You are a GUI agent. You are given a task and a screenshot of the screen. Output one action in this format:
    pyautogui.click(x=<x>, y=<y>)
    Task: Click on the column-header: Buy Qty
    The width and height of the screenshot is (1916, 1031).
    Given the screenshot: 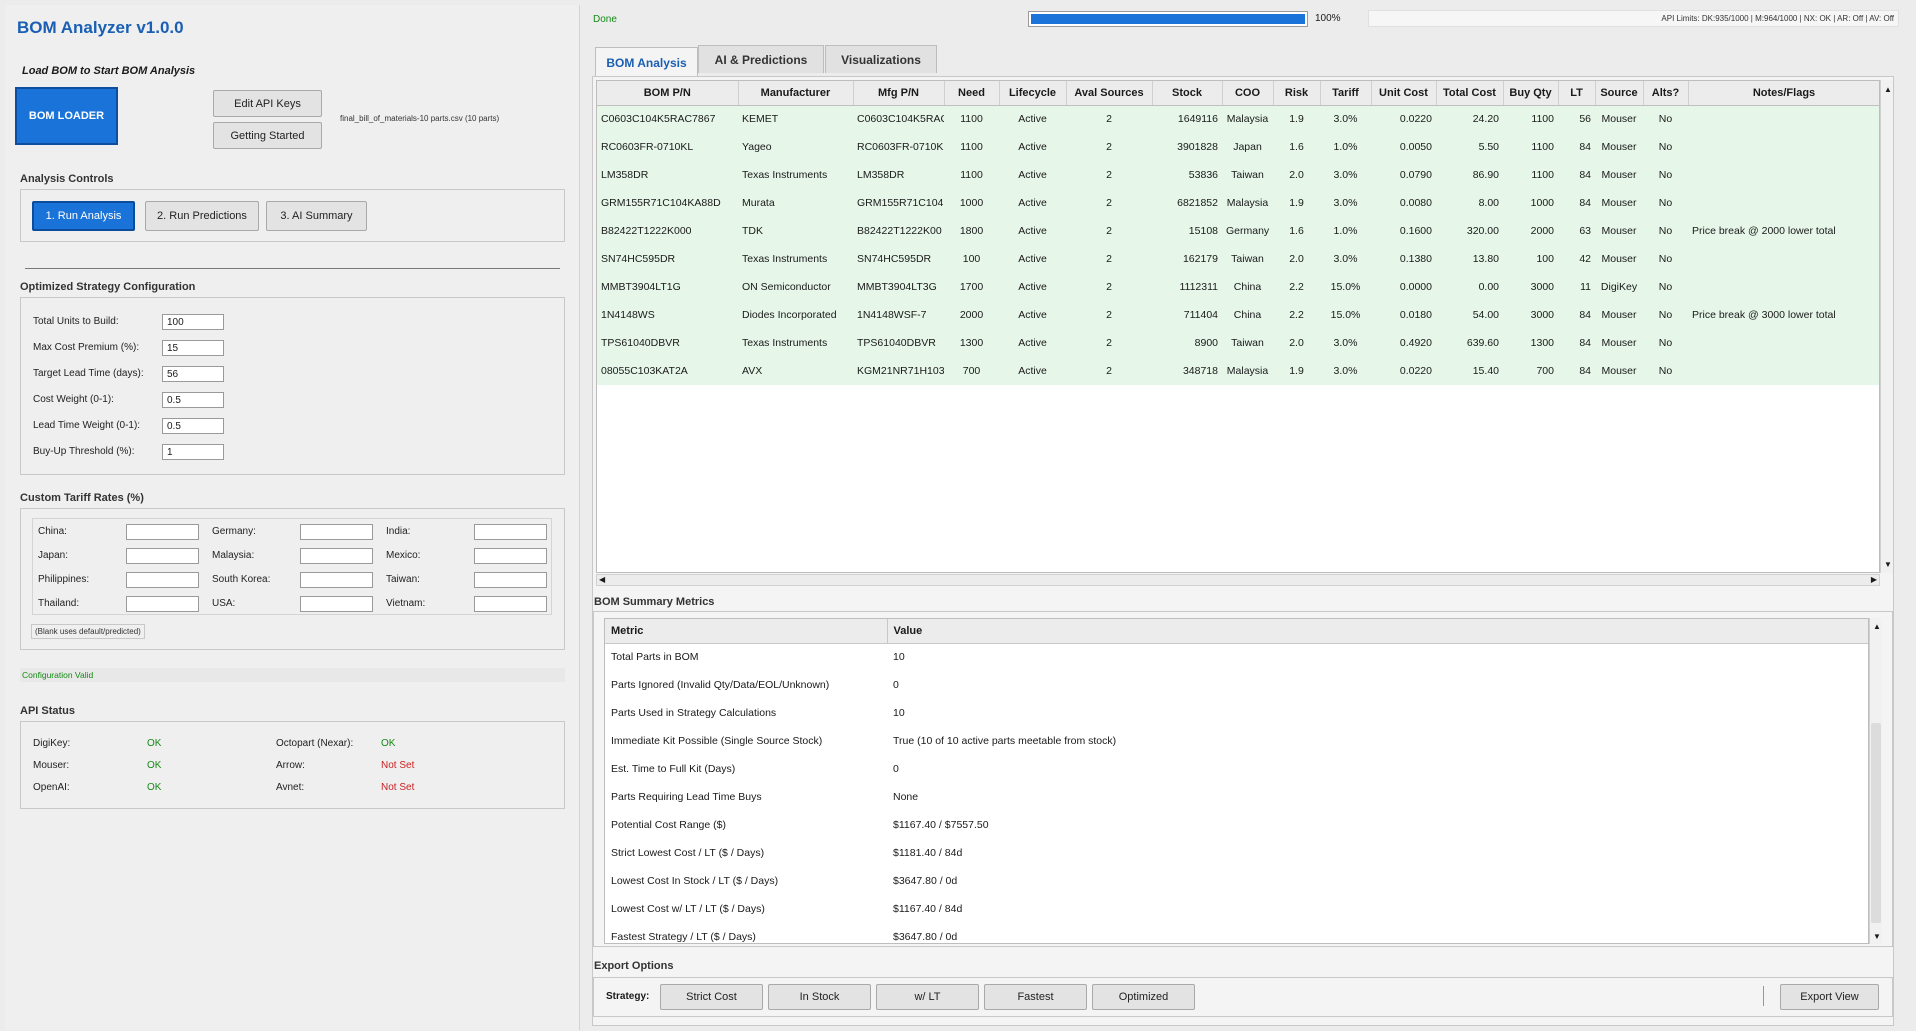 What is the action you would take?
    pyautogui.click(x=1531, y=93)
    